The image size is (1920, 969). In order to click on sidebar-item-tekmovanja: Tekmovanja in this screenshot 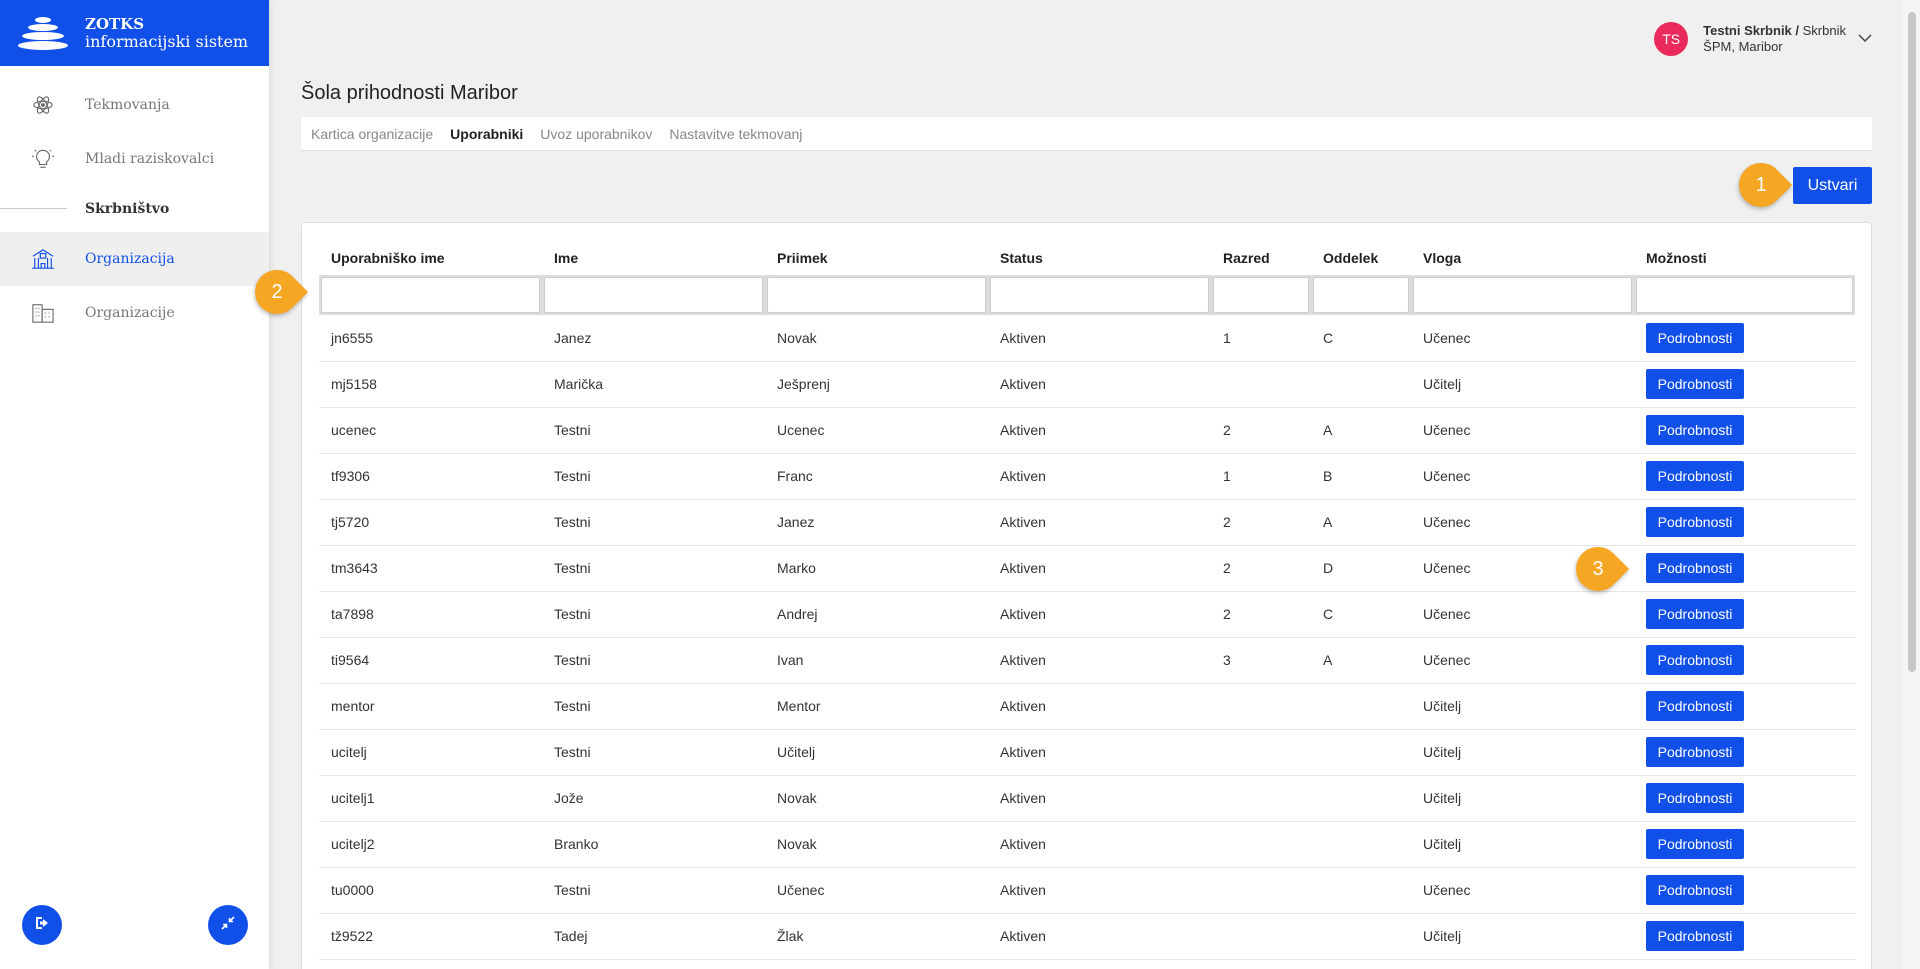, I will do `click(134, 105)`.